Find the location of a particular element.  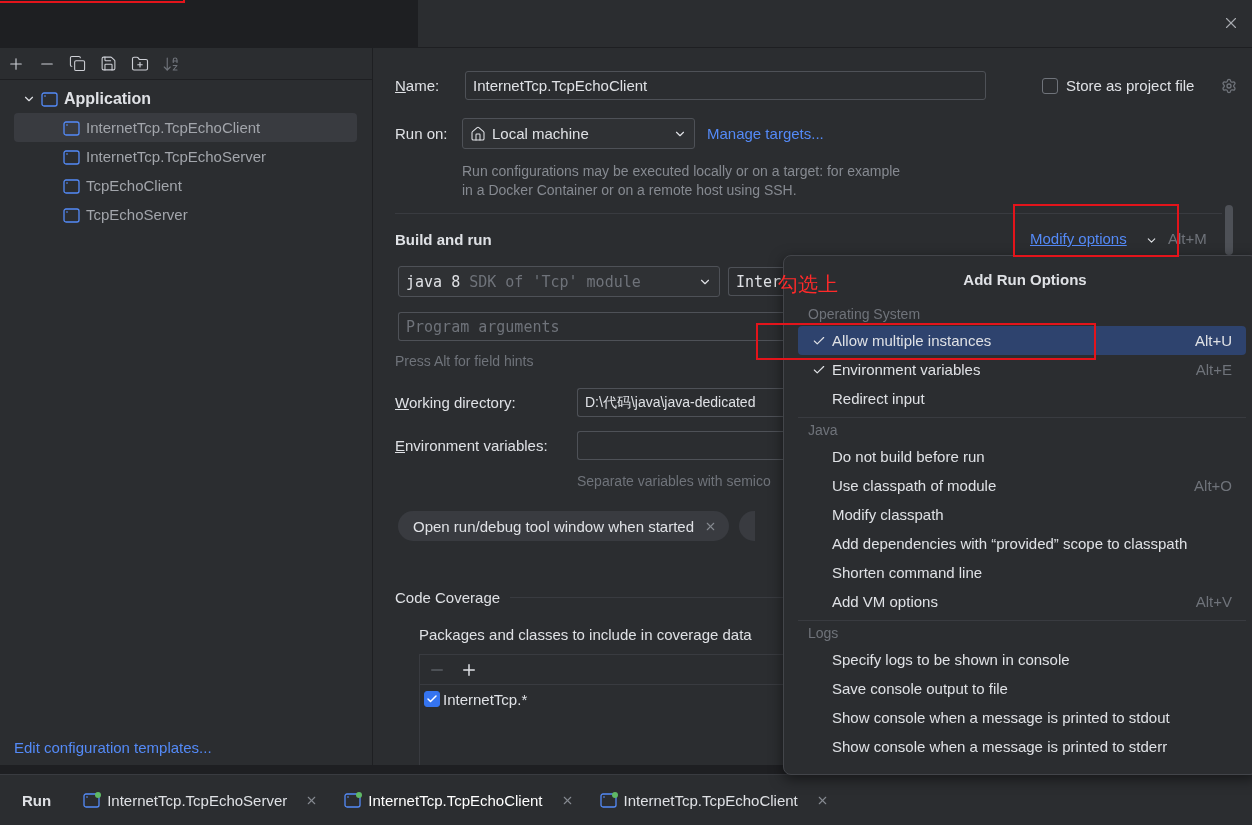

pattern-text: InternetTcp.* is located at coordinates (485, 699).